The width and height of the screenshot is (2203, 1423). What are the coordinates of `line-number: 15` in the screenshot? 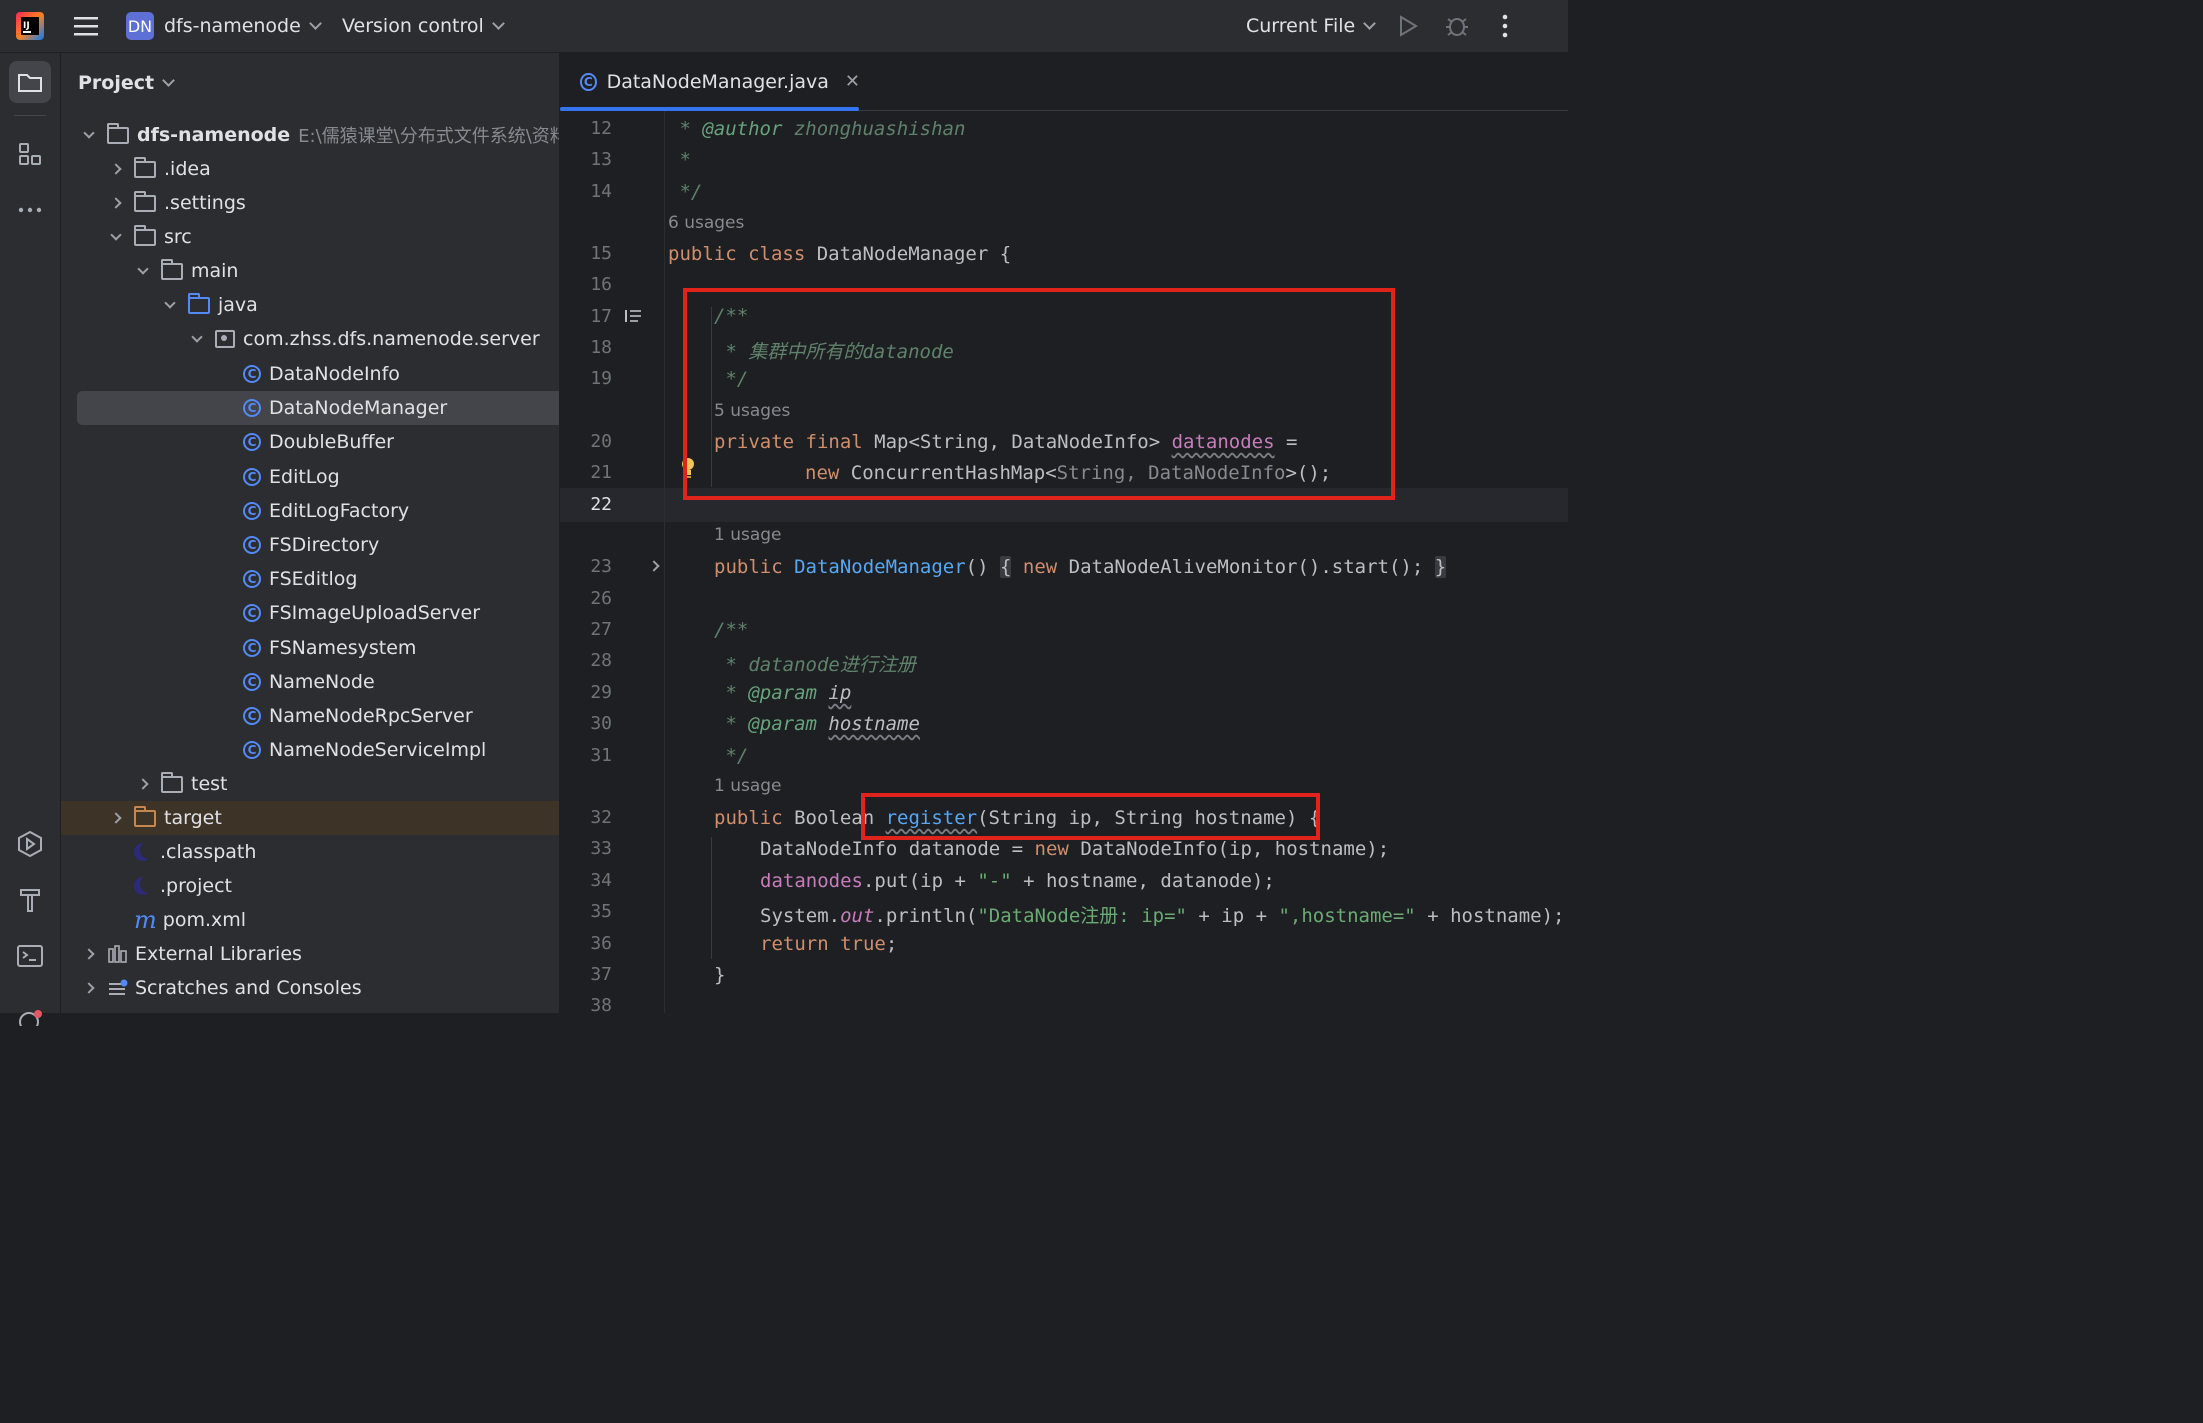 It's located at (601, 253).